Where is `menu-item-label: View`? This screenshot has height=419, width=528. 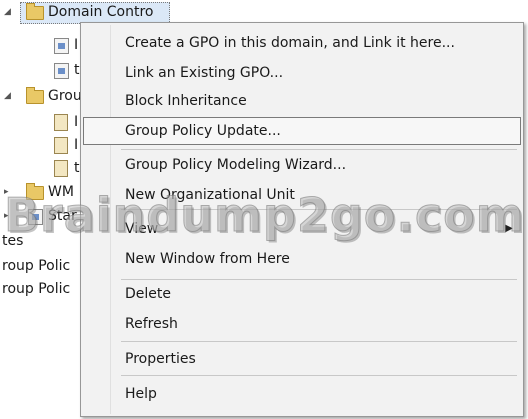 menu-item-label: View is located at coordinates (142, 229).